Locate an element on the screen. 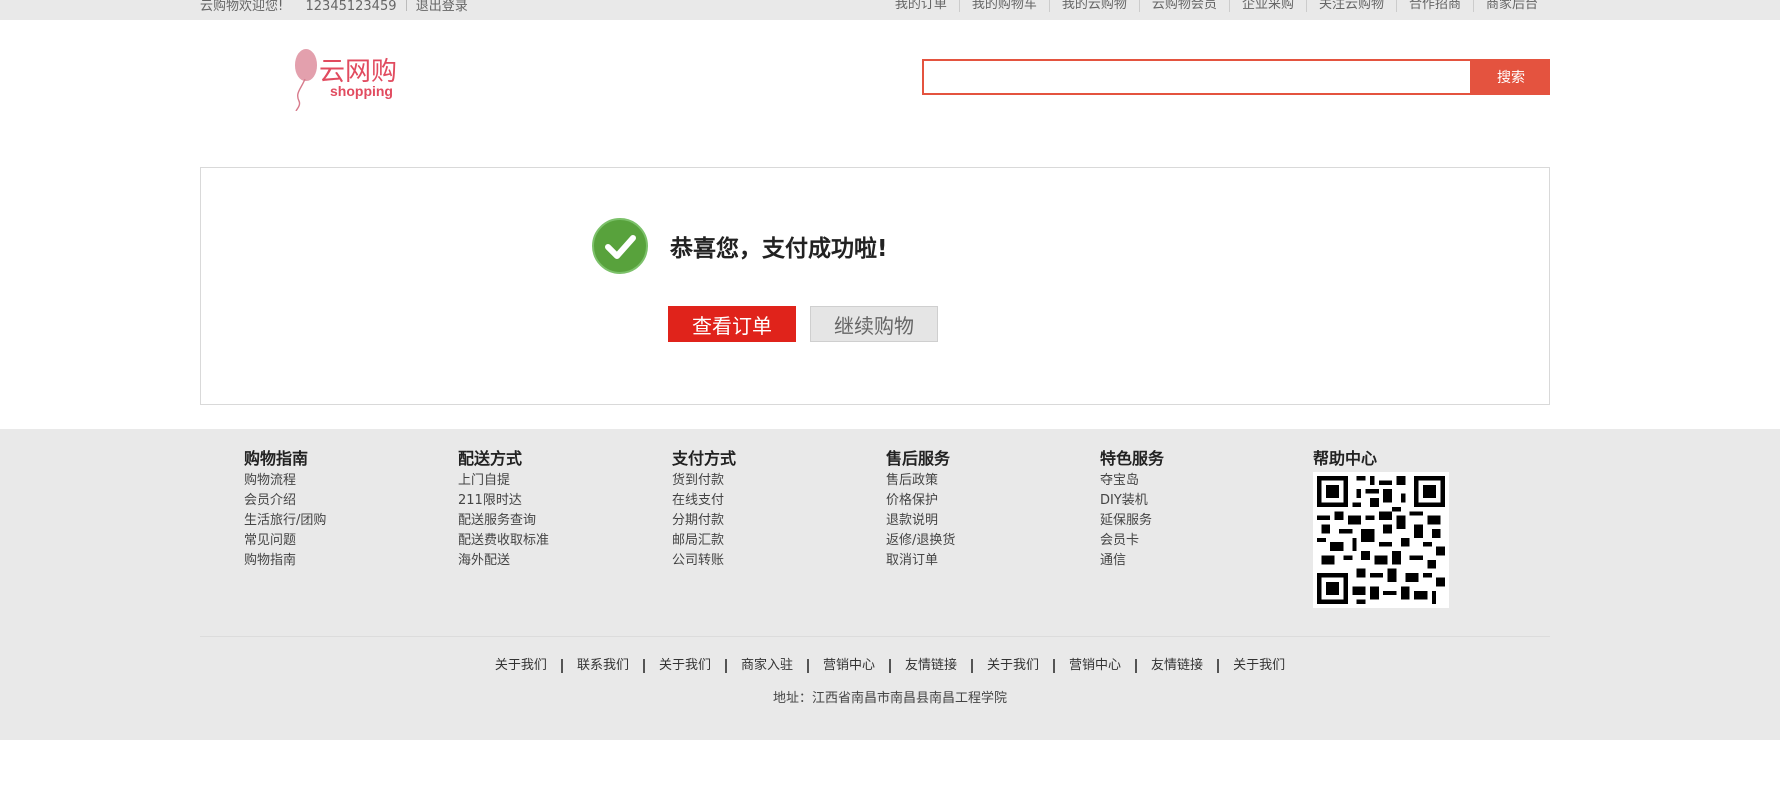 The image size is (1780, 801). welcome-text: 云购物欢迎您! is located at coordinates (242, 7).